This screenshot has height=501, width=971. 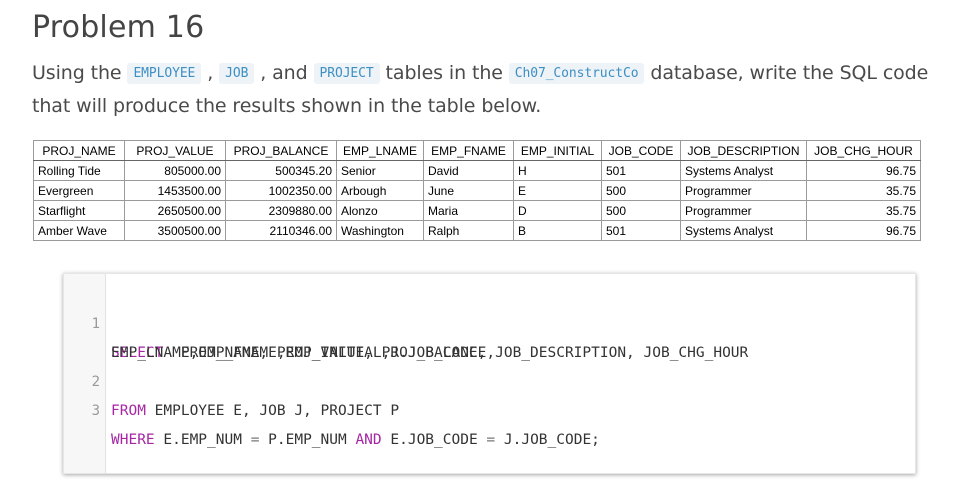 I want to click on cell-emp-initial: D, so click(x=557, y=210).